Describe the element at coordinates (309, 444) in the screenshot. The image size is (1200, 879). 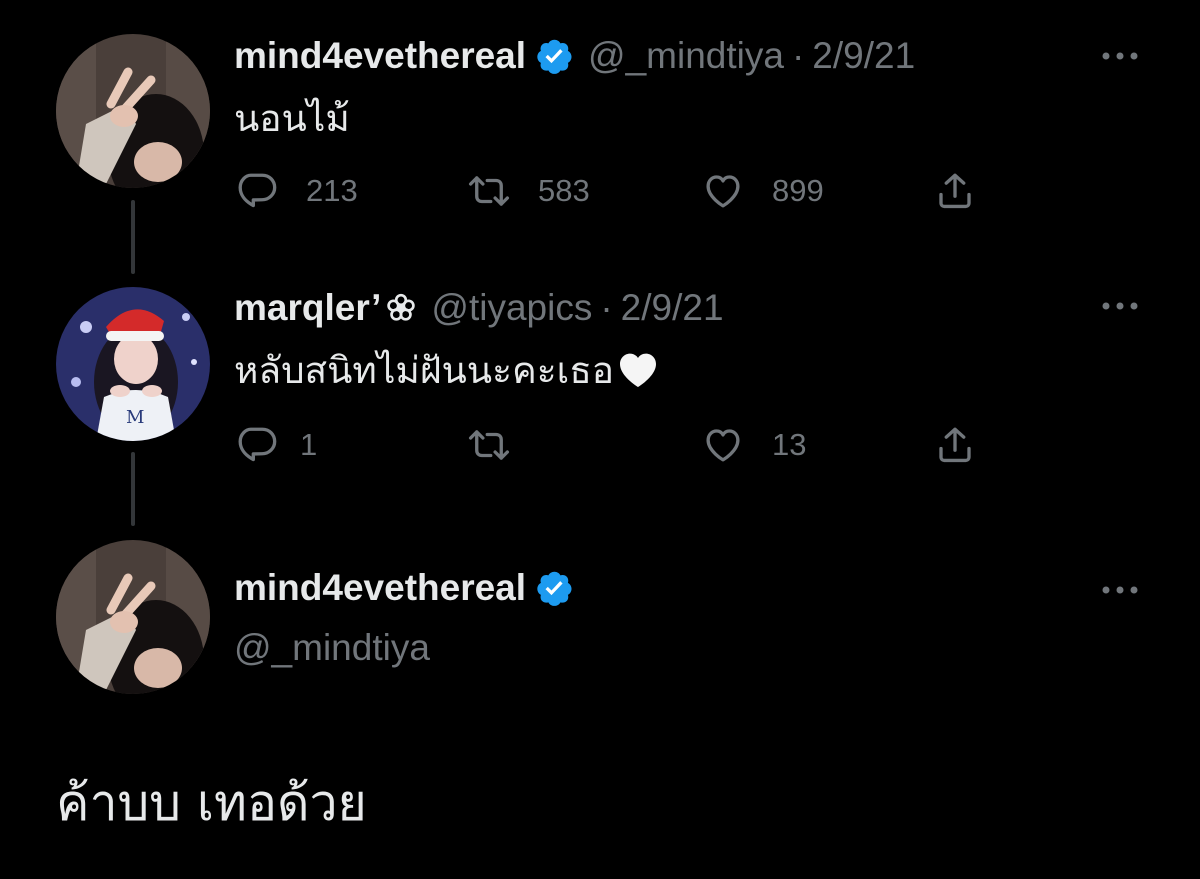
I see `reply-count: 1` at that location.